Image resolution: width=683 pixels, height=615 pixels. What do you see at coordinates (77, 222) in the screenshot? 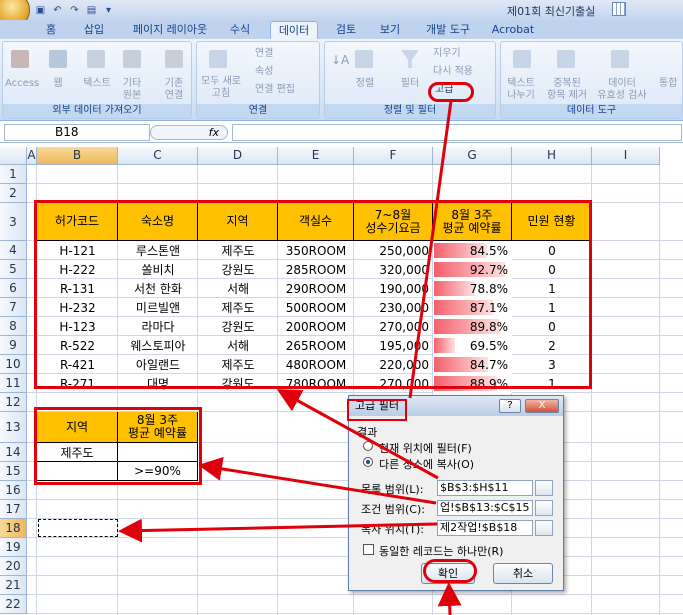
I see `table-header-cell: 허가코드` at bounding box center [77, 222].